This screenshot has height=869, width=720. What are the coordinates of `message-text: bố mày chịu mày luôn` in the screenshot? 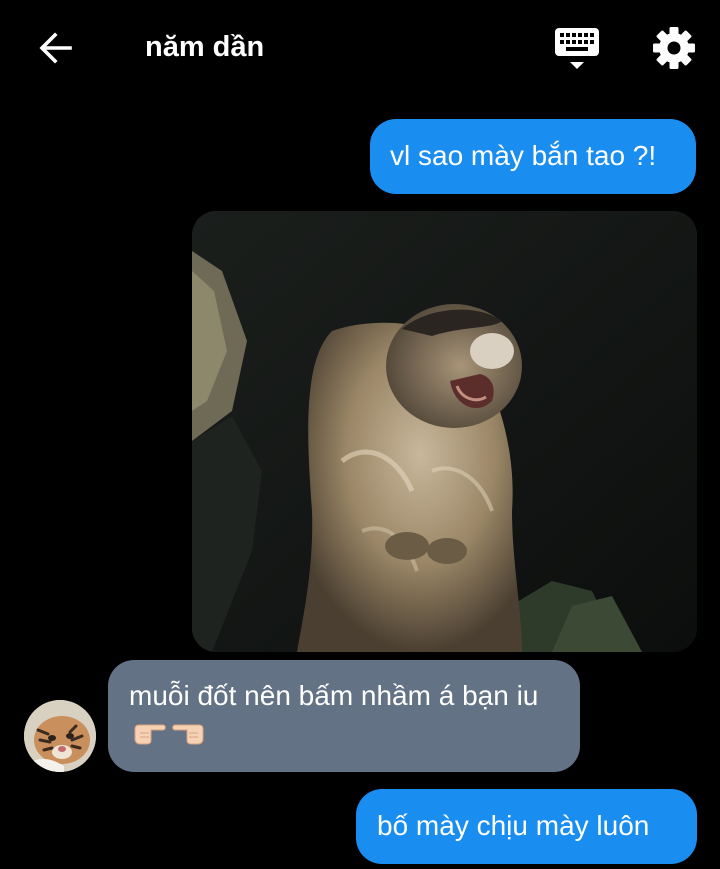 It's located at (513, 825).